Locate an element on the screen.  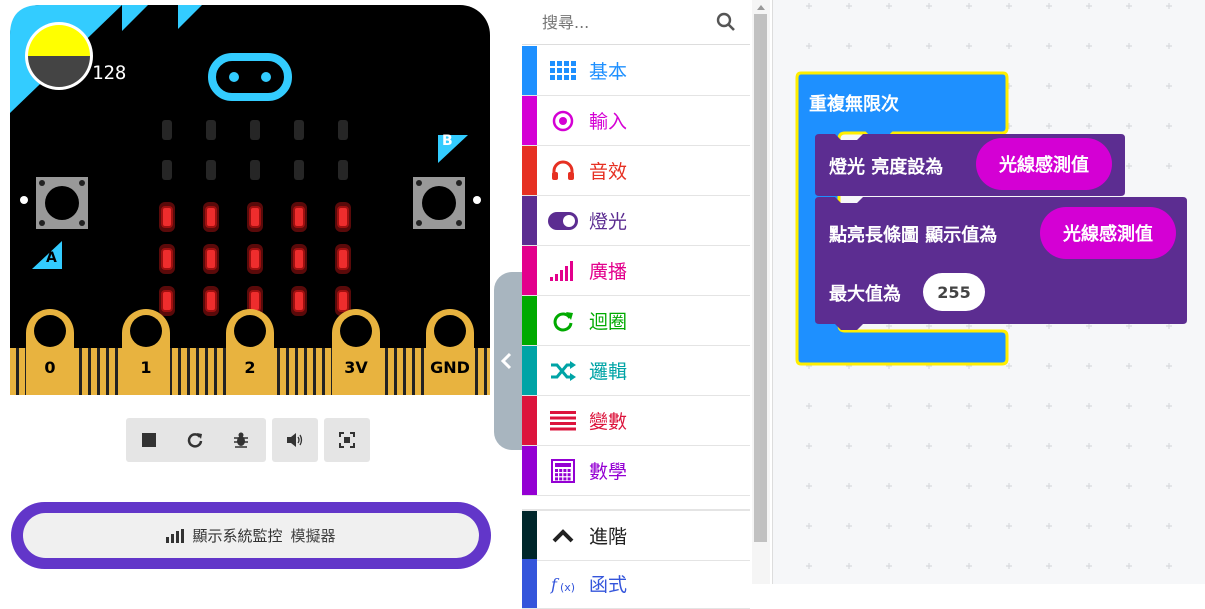
toolbox-category-shuffle: 邏輯 is located at coordinates (636, 371).